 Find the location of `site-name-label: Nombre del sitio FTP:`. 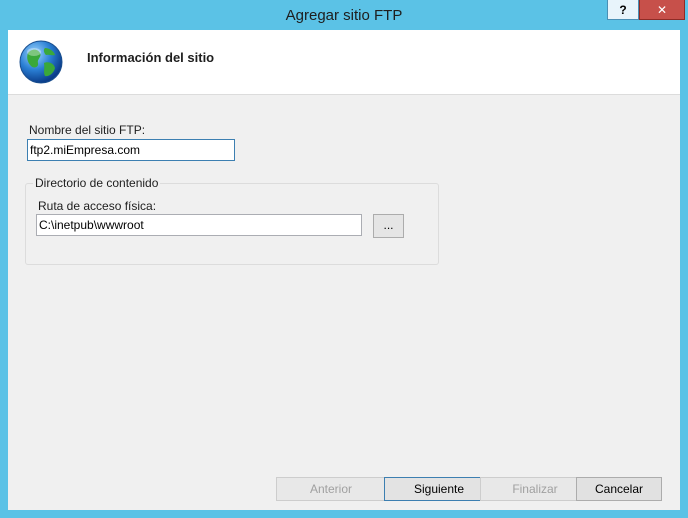

site-name-label: Nombre del sitio FTP: is located at coordinates (87, 130).